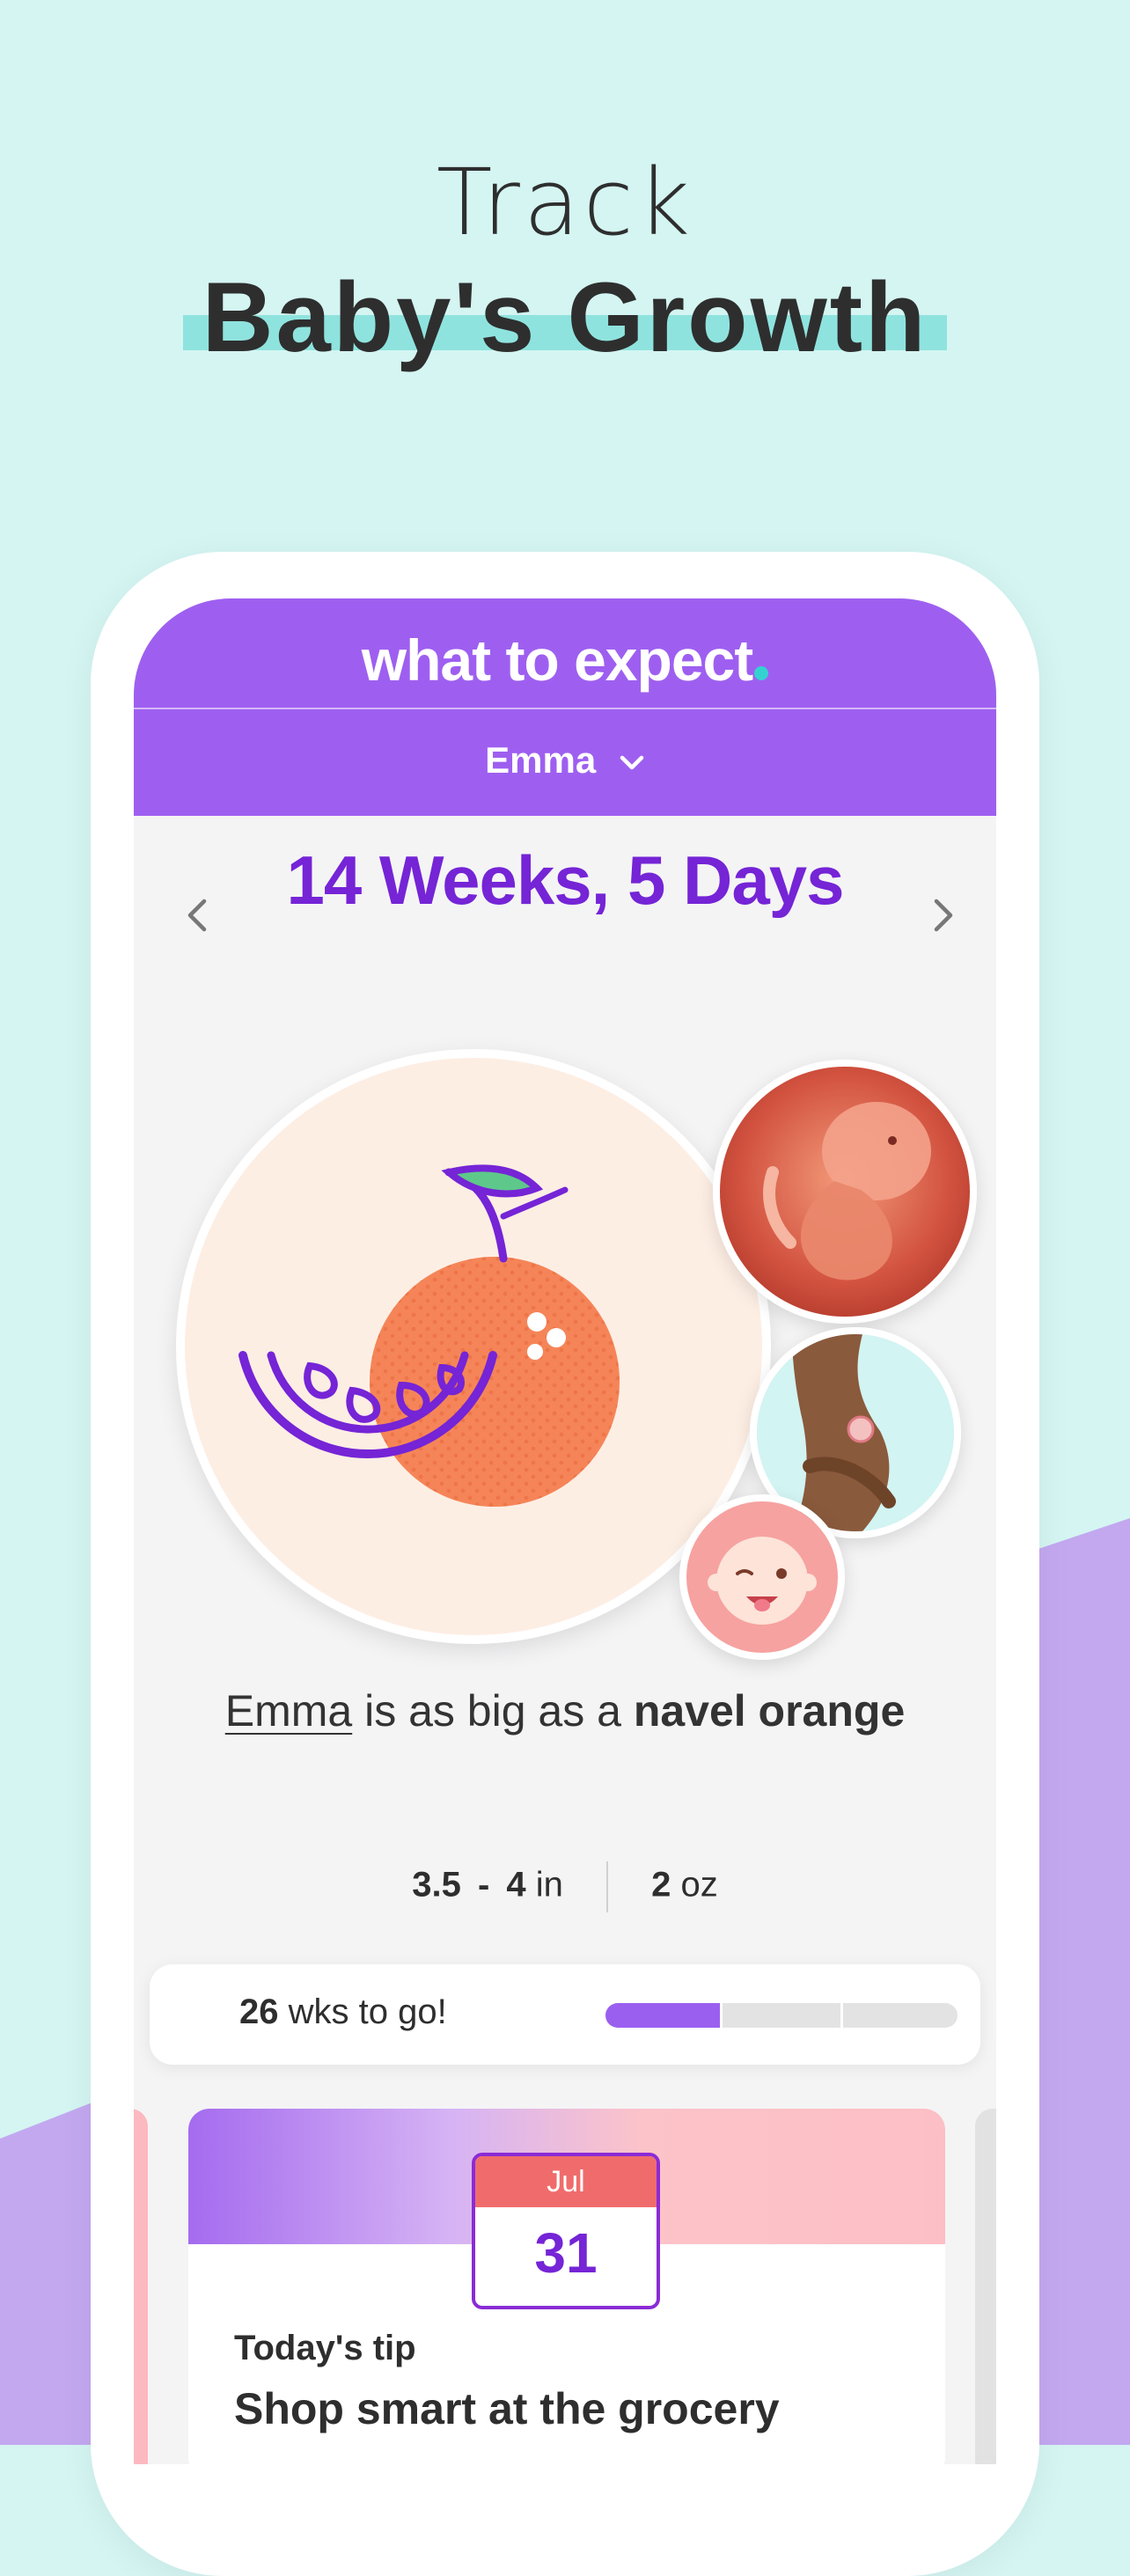 Image resolution: width=1130 pixels, height=2576 pixels. Describe the element at coordinates (761, 673) in the screenshot. I see `logo-dot` at that location.